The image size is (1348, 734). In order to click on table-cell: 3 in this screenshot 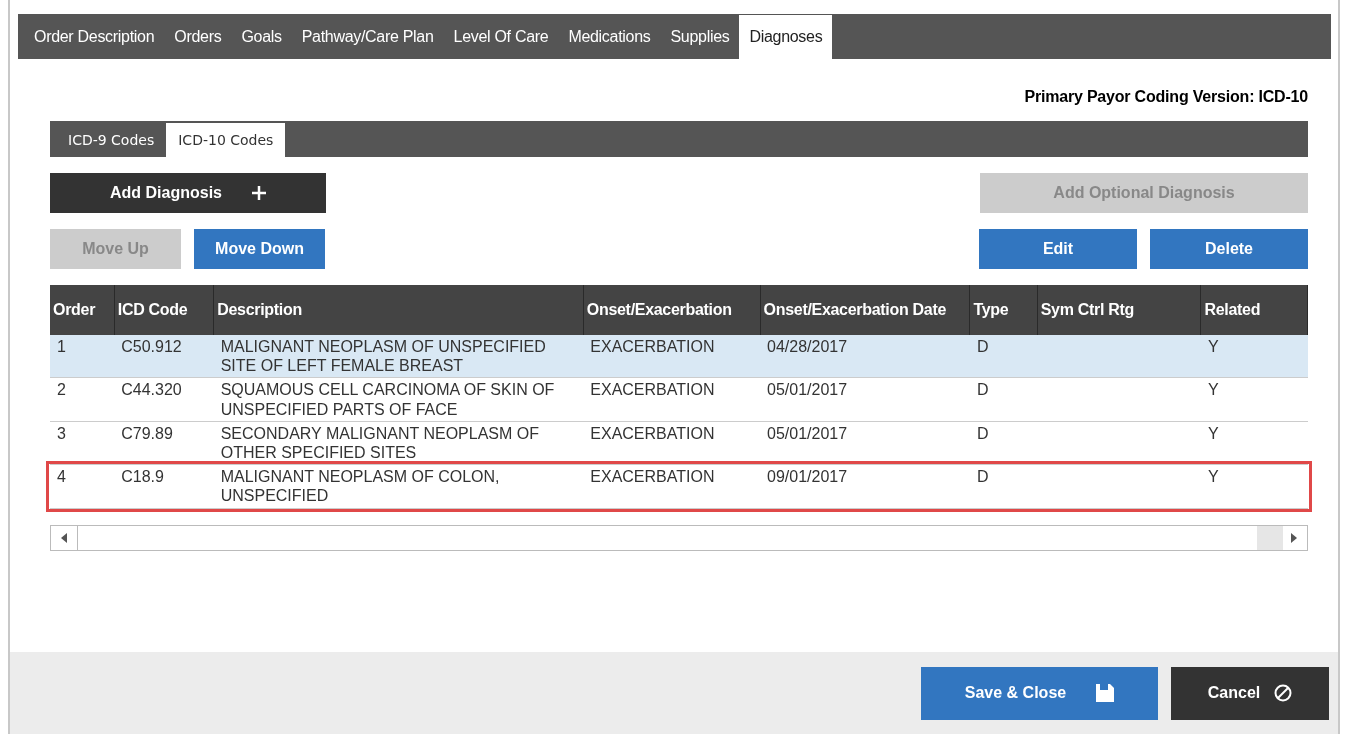, I will do `click(61, 433)`.